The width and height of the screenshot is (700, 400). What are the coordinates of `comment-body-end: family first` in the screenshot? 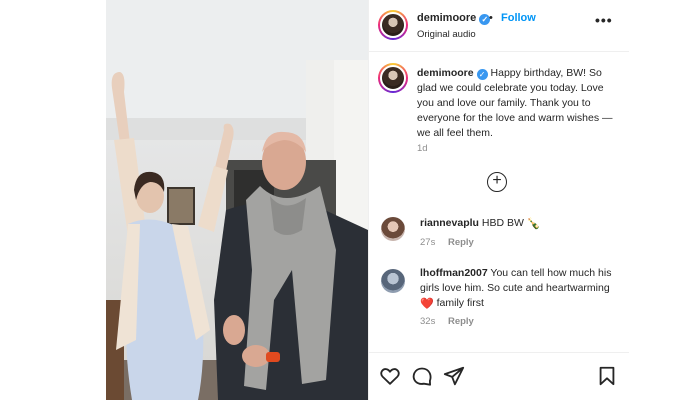 It's located at (460, 303).